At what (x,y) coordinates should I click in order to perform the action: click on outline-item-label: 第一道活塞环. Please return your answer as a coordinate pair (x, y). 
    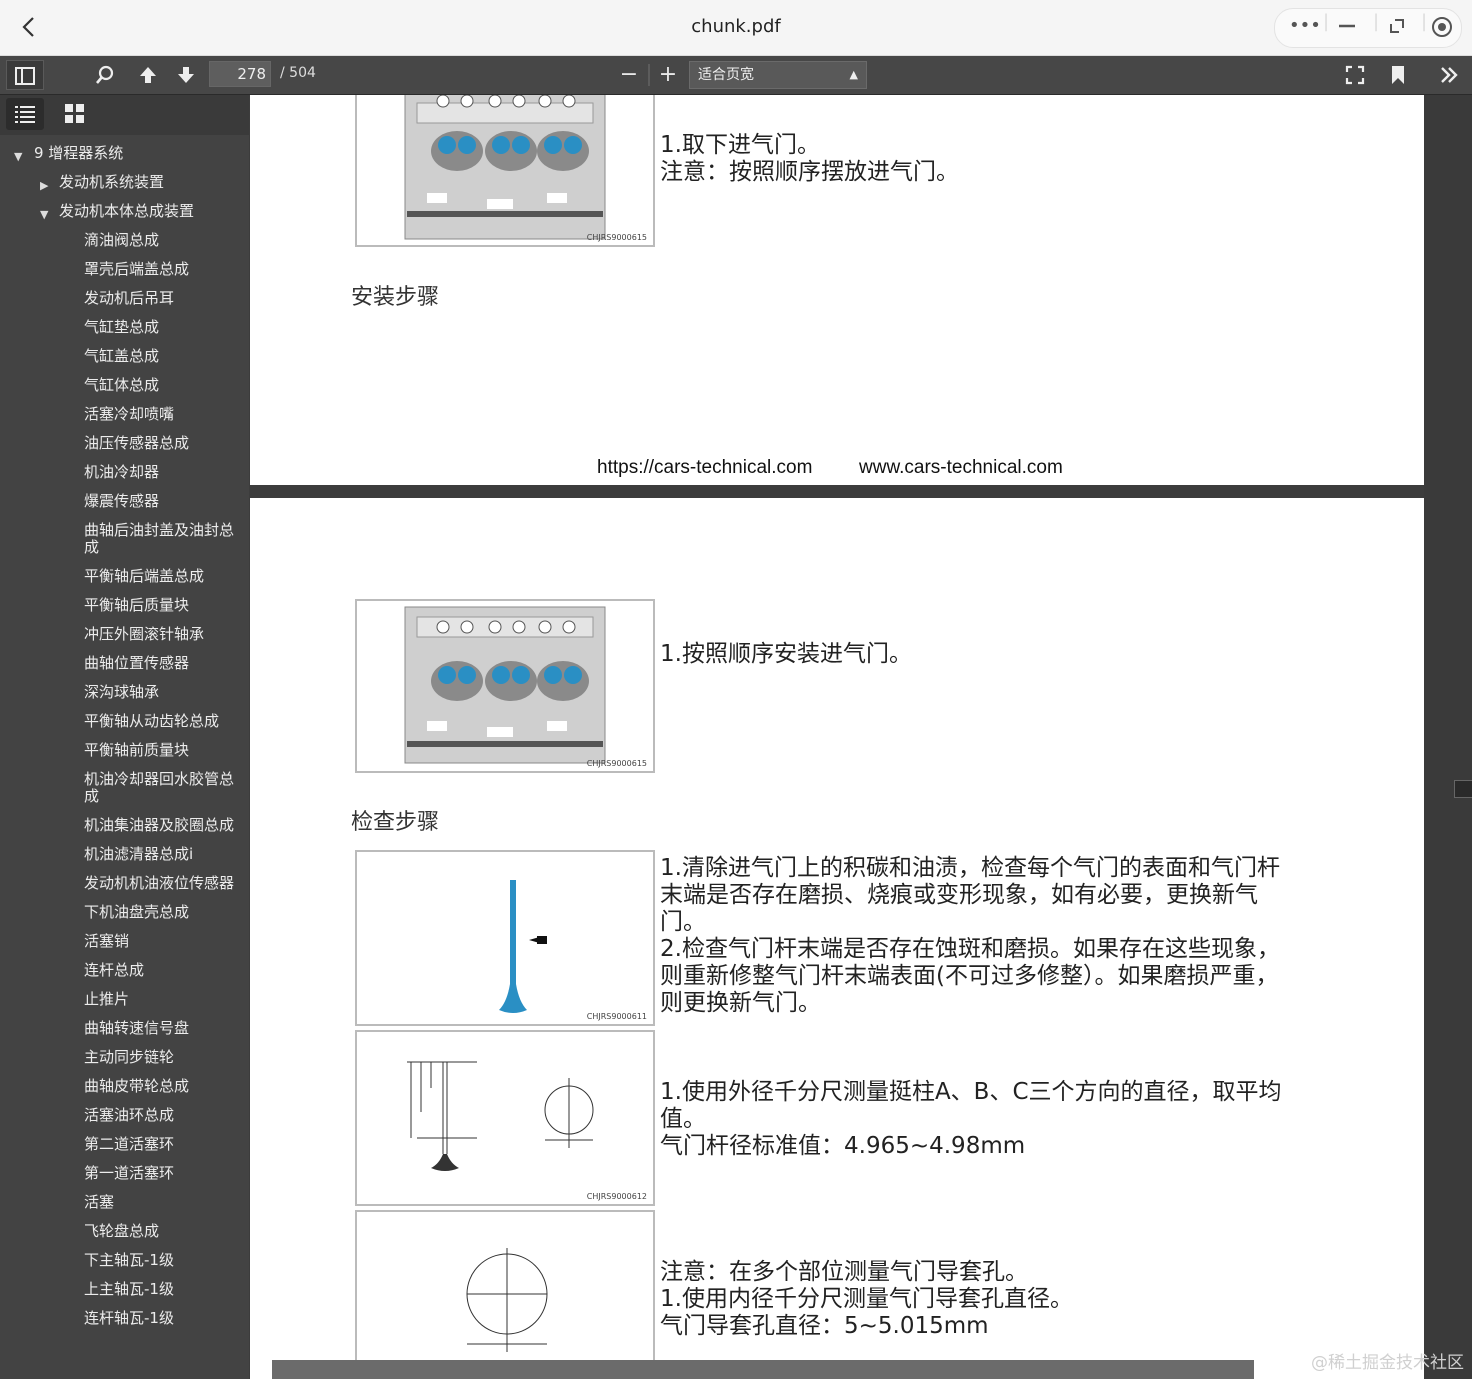
    Looking at the image, I should click on (129, 1173).